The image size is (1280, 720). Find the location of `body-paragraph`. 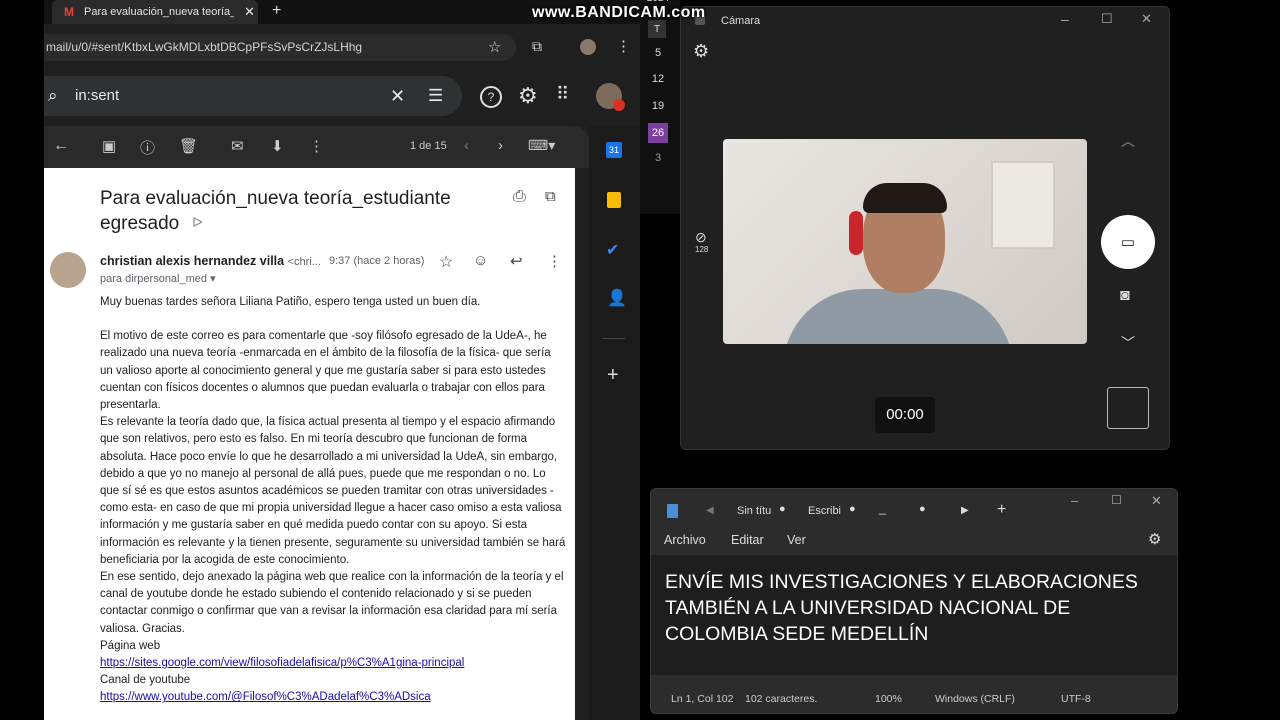

body-paragraph is located at coordinates (333, 319).